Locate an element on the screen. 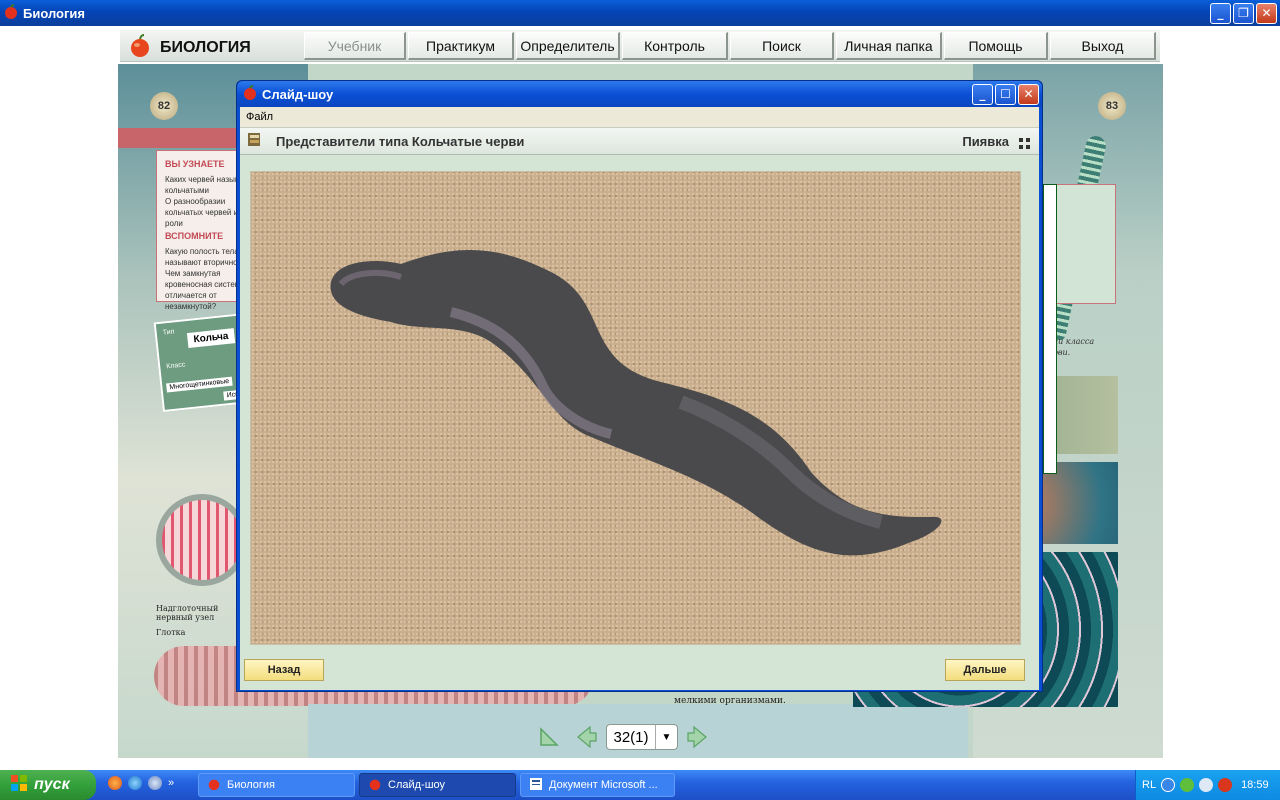 The width and height of the screenshot is (1280, 800). chevron-left-icon is located at coordinates (1168, 785).